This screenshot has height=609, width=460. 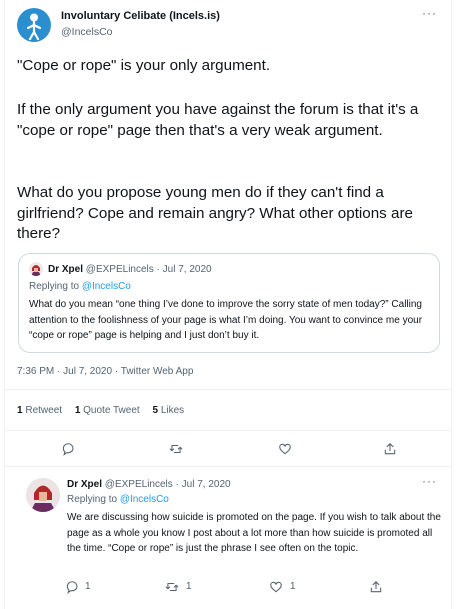 What do you see at coordinates (88, 586) in the screenshot?
I see `reply-count: 1` at bounding box center [88, 586].